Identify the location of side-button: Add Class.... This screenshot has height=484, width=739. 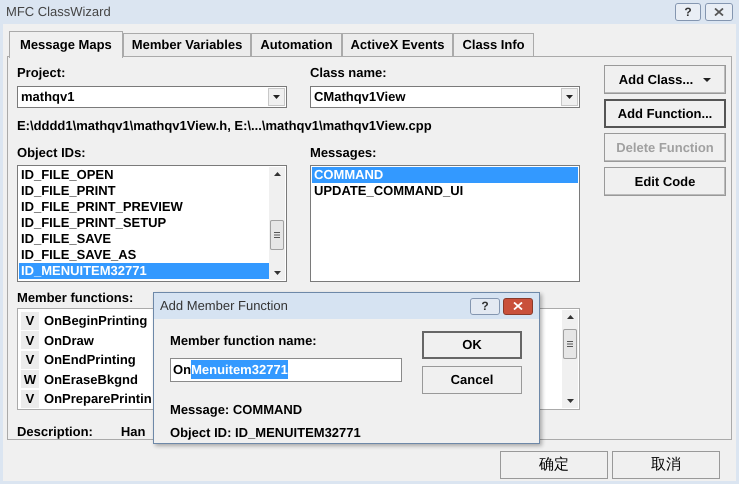
(665, 79).